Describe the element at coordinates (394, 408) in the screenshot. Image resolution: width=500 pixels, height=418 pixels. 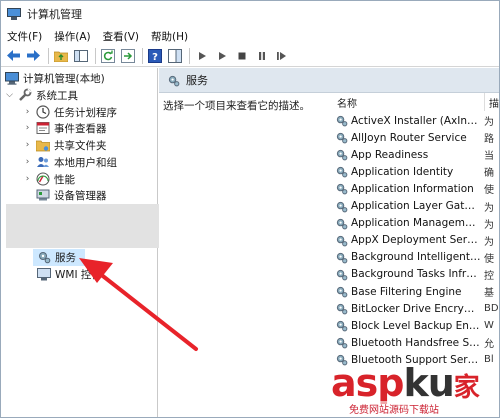
I see `watermark-subtitle: 免费网站源码下载站` at that location.